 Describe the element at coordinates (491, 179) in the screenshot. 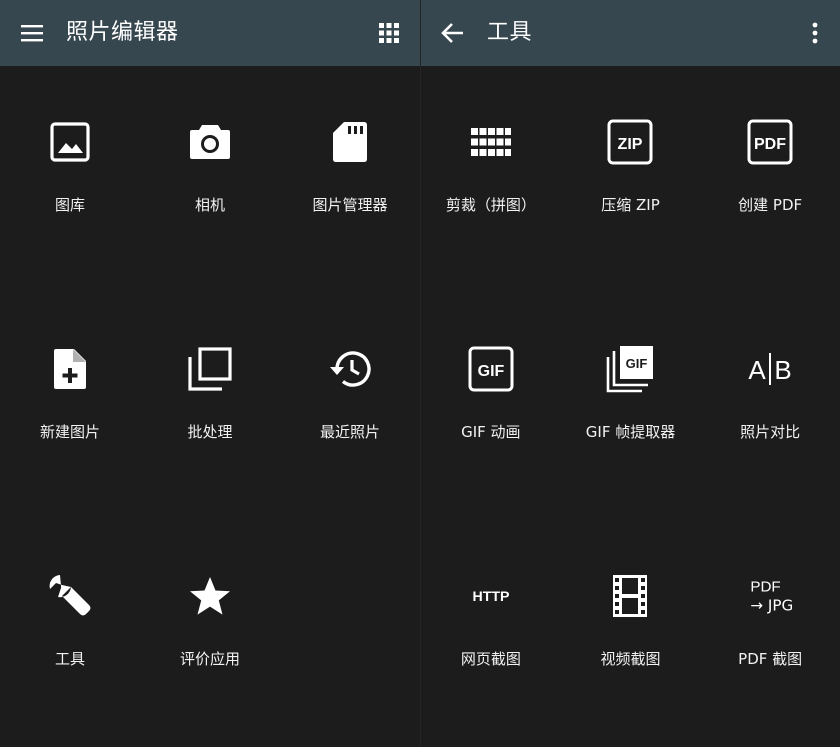

I see `tile-crop-collage: 剪裁（拼图）` at that location.